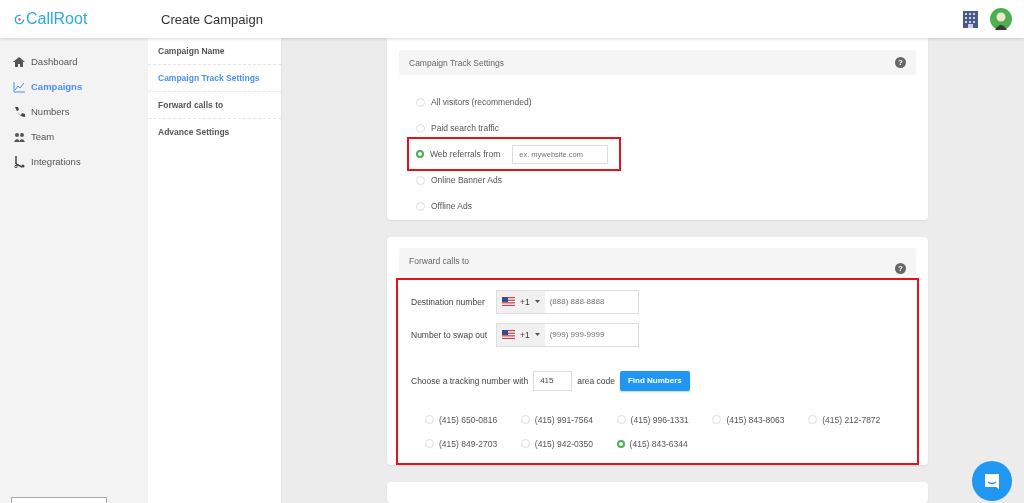 This screenshot has height=503, width=1024. What do you see at coordinates (74, 161) in the screenshot?
I see `sidebar-item: Integrations` at bounding box center [74, 161].